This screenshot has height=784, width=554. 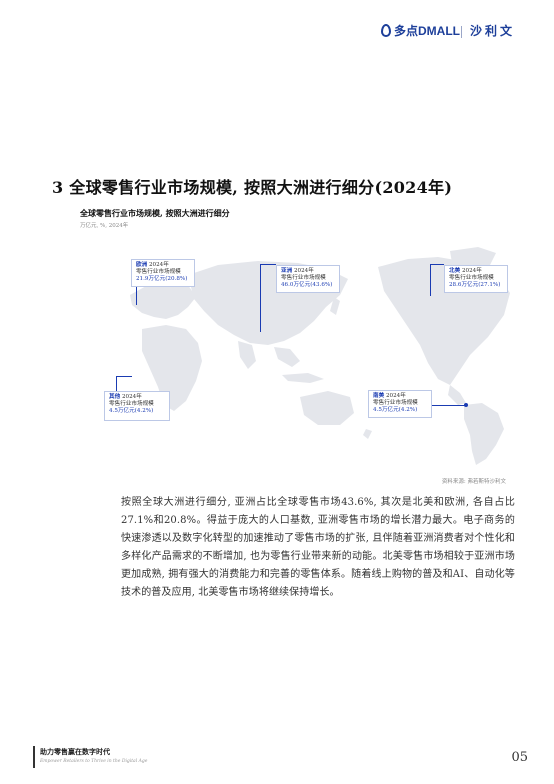 I want to click on section-title: 3 全球零售行业市场规模, 按照大洲进行细分(2024年), so click(x=252, y=187).